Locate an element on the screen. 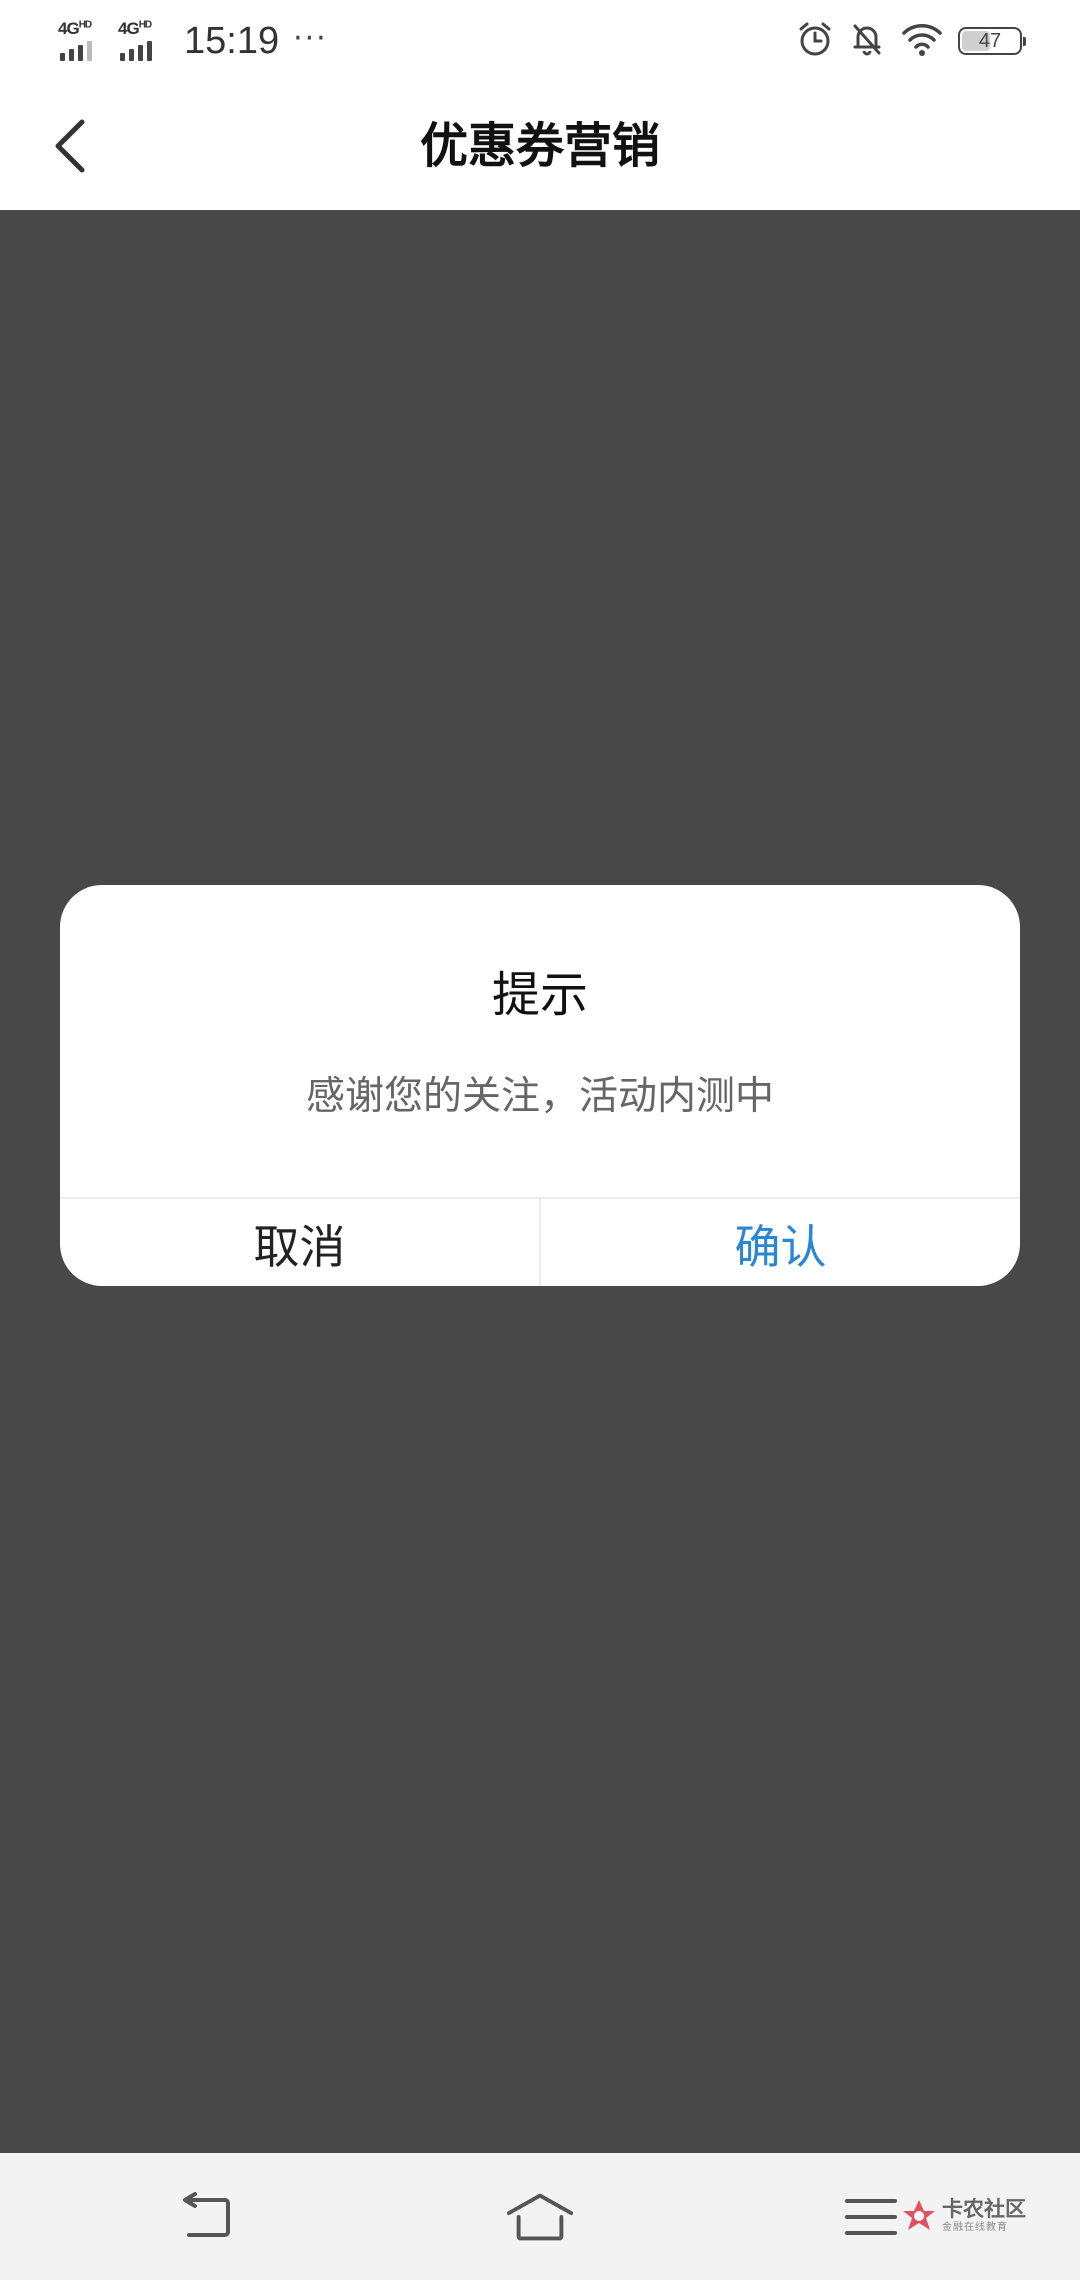  dialog-title: 提示 is located at coordinates (539, 995).